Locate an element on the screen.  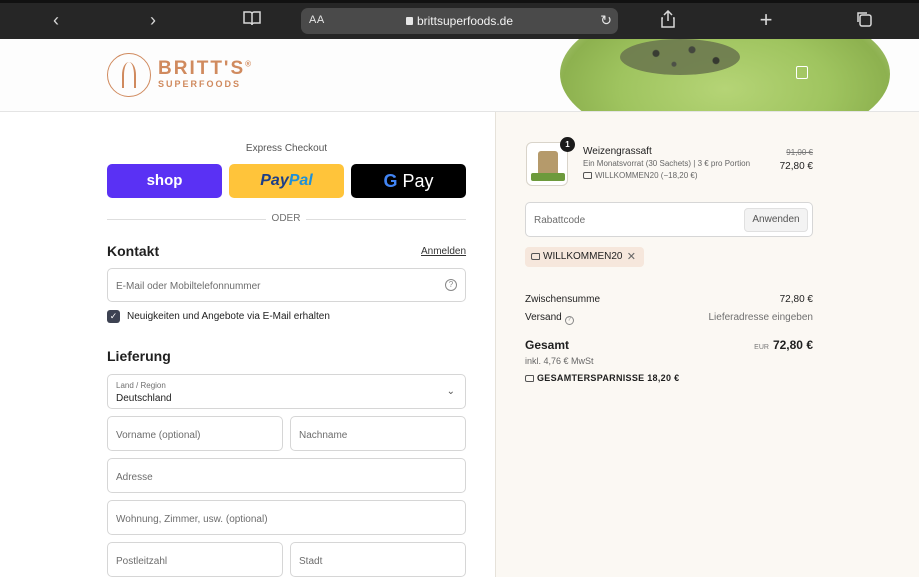
product-discount: WILLKOMMEN20 (−18,20 €) is located at coordinates (640, 175).